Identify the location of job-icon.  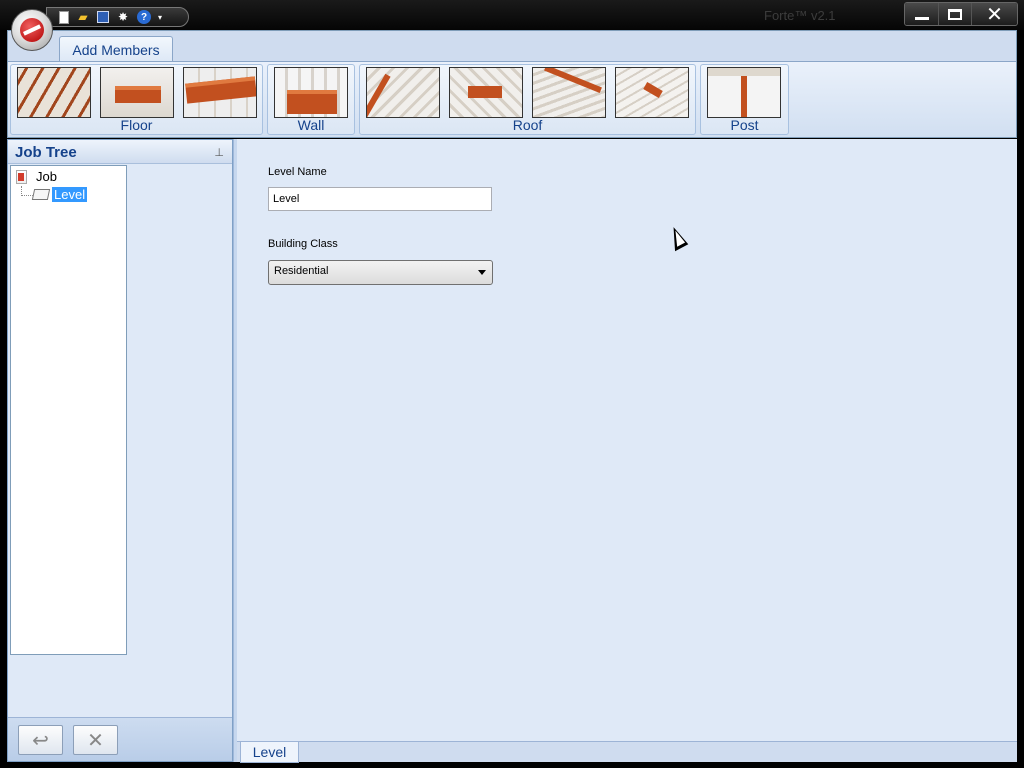
(21, 176).